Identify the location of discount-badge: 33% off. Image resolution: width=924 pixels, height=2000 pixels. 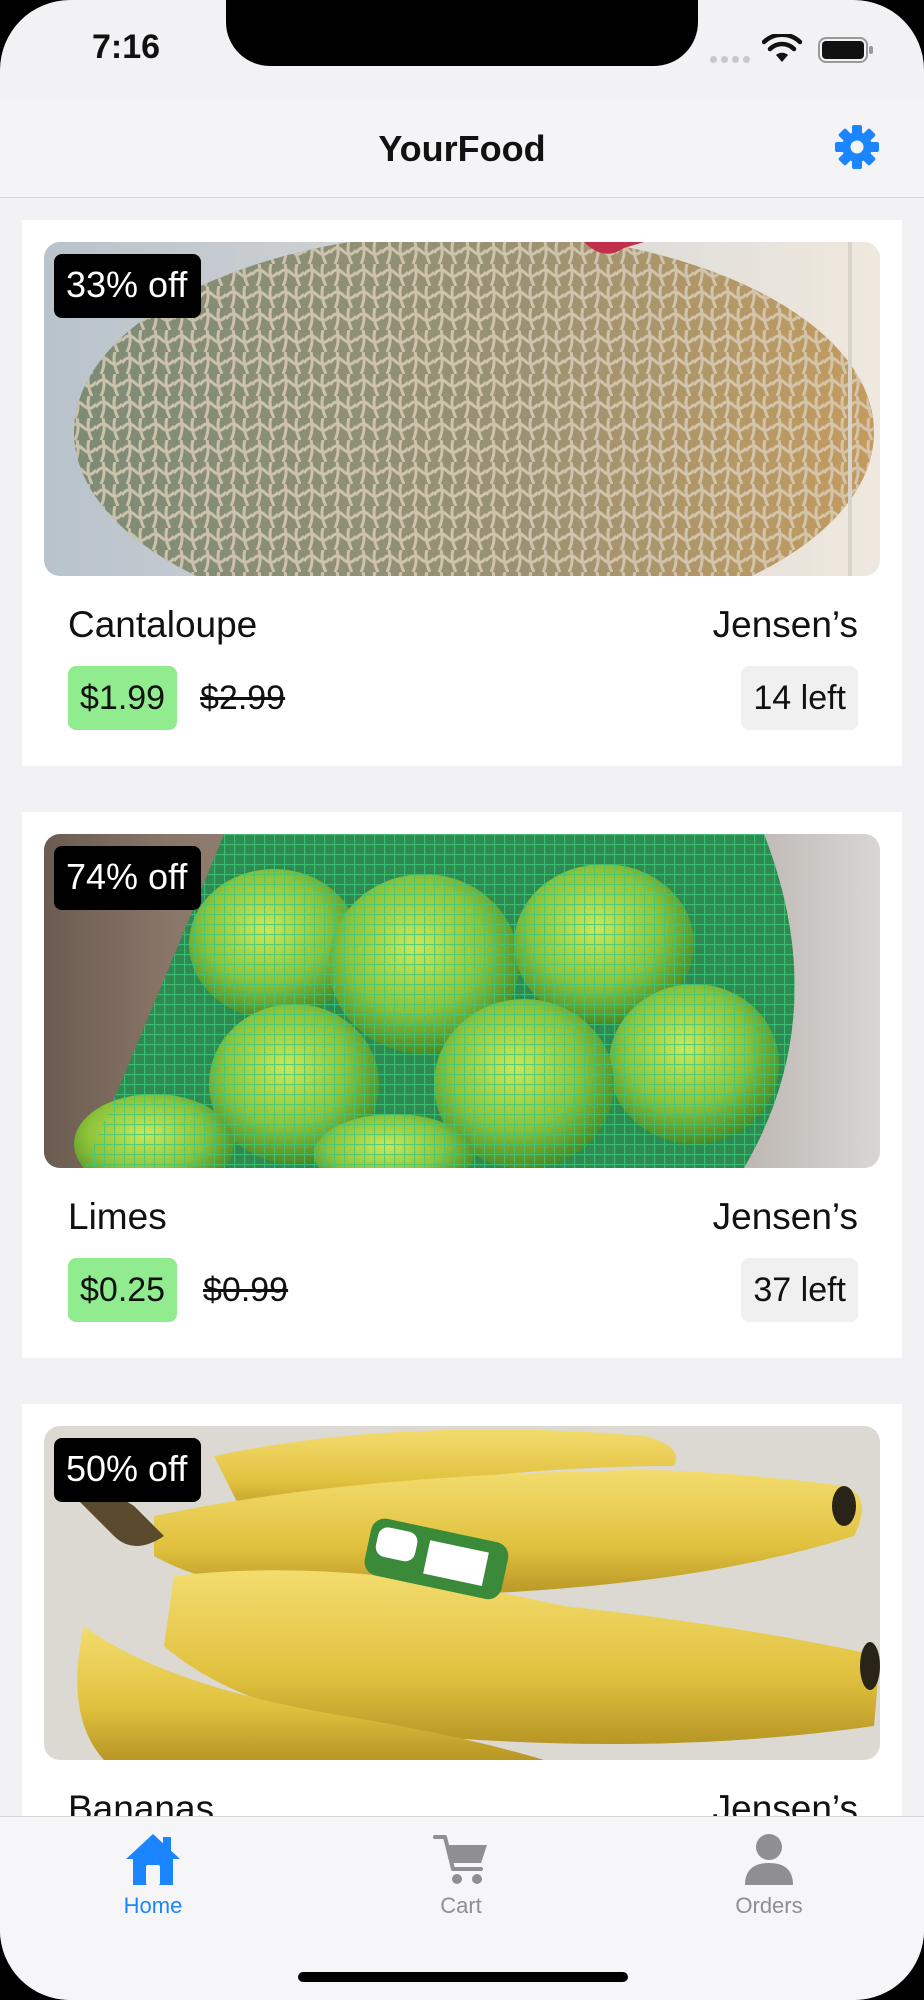
(128, 286).